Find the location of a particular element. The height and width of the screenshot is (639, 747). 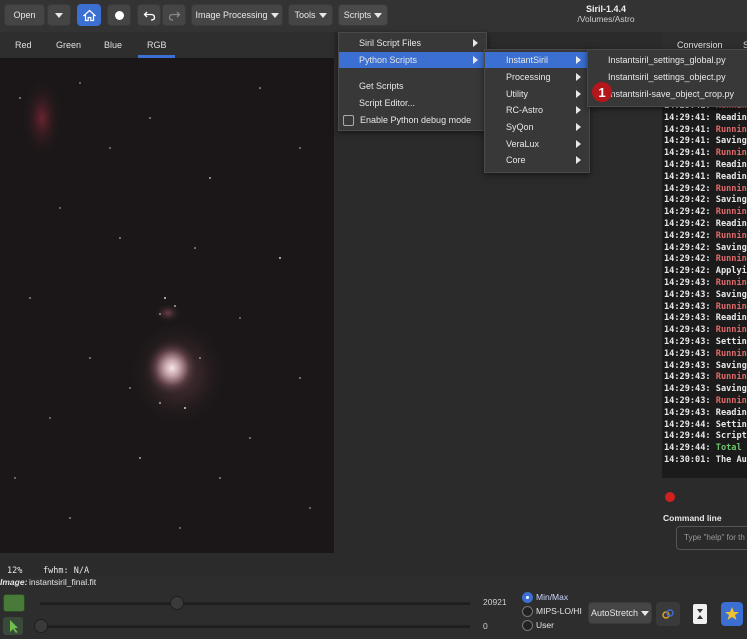

home-icon is located at coordinates (89, 15).